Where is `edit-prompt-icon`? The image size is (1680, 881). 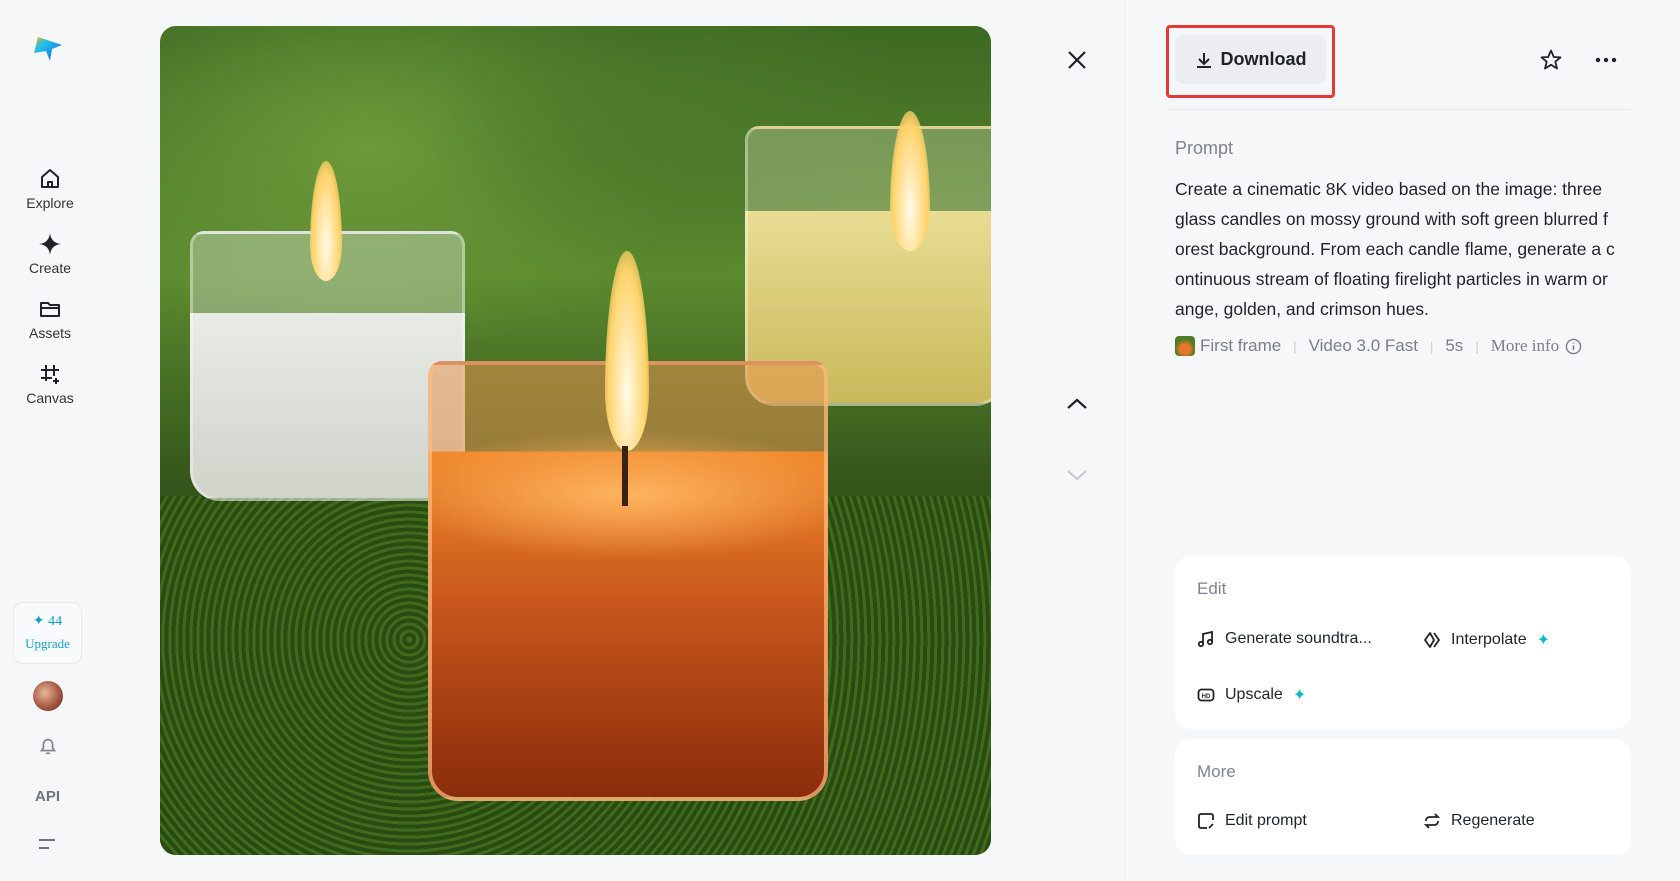 edit-prompt-icon is located at coordinates (1206, 821).